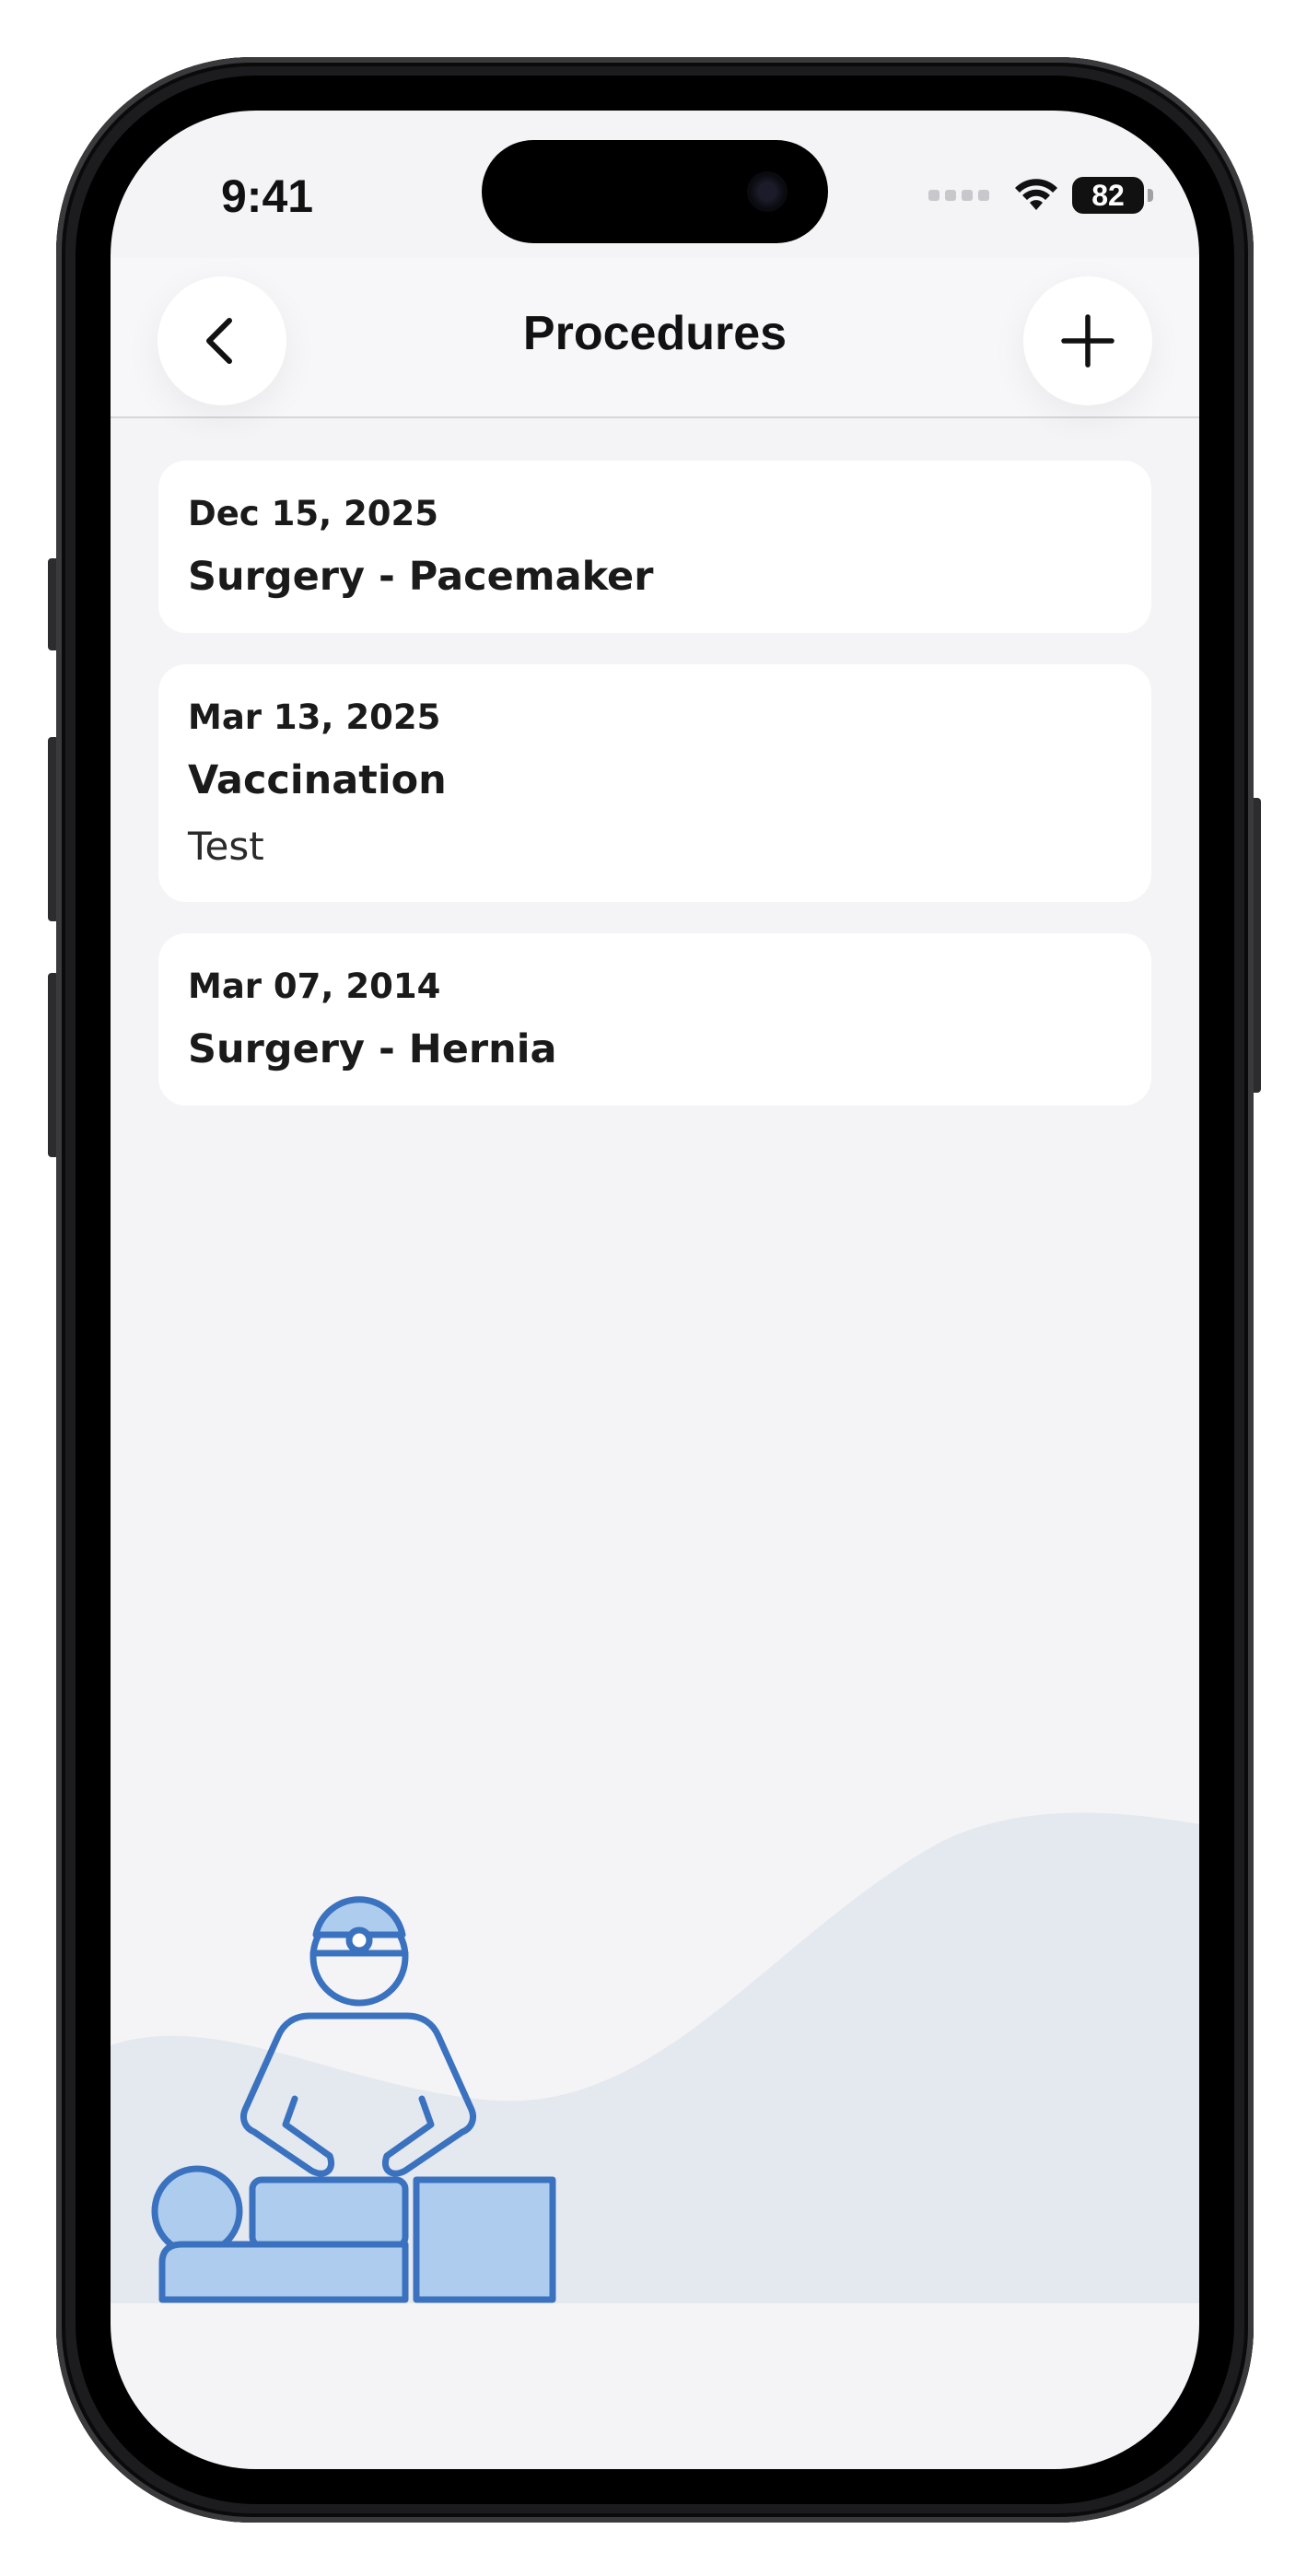 The height and width of the screenshot is (2576, 1307). What do you see at coordinates (315, 717) in the screenshot?
I see `procedure-date: Mar 13, 2025` at bounding box center [315, 717].